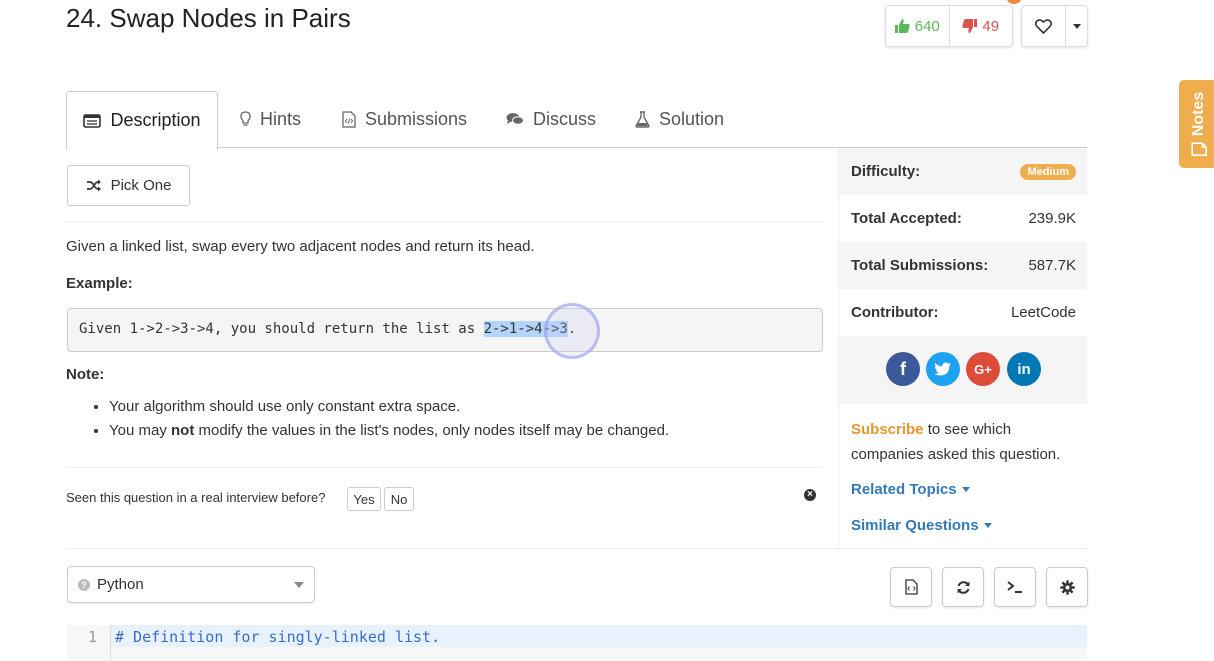 This screenshot has height=661, width=1214. What do you see at coordinates (191, 584) in the screenshot?
I see `language-select: ? Python` at bounding box center [191, 584].